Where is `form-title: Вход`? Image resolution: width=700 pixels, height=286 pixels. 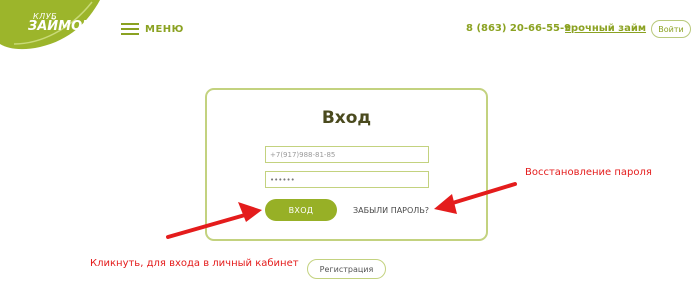 form-title: Вход is located at coordinates (346, 118).